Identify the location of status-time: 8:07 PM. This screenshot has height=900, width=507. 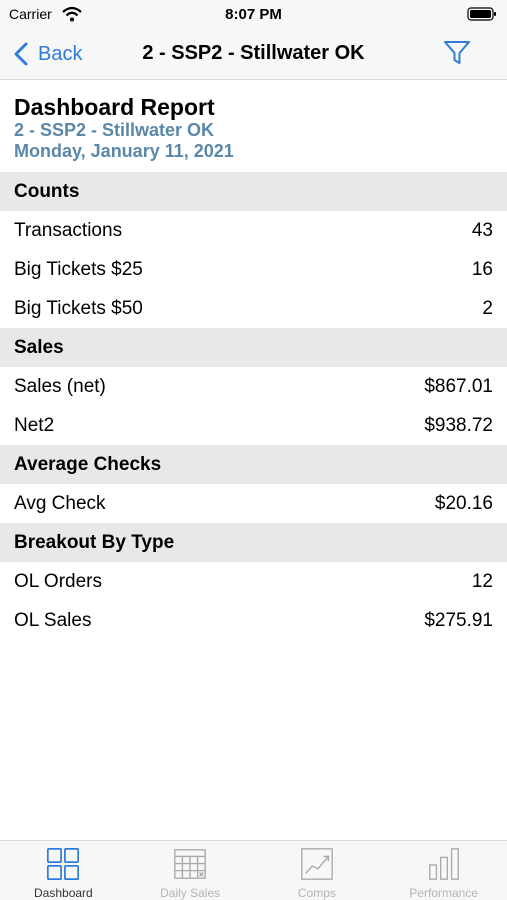
(253, 14).